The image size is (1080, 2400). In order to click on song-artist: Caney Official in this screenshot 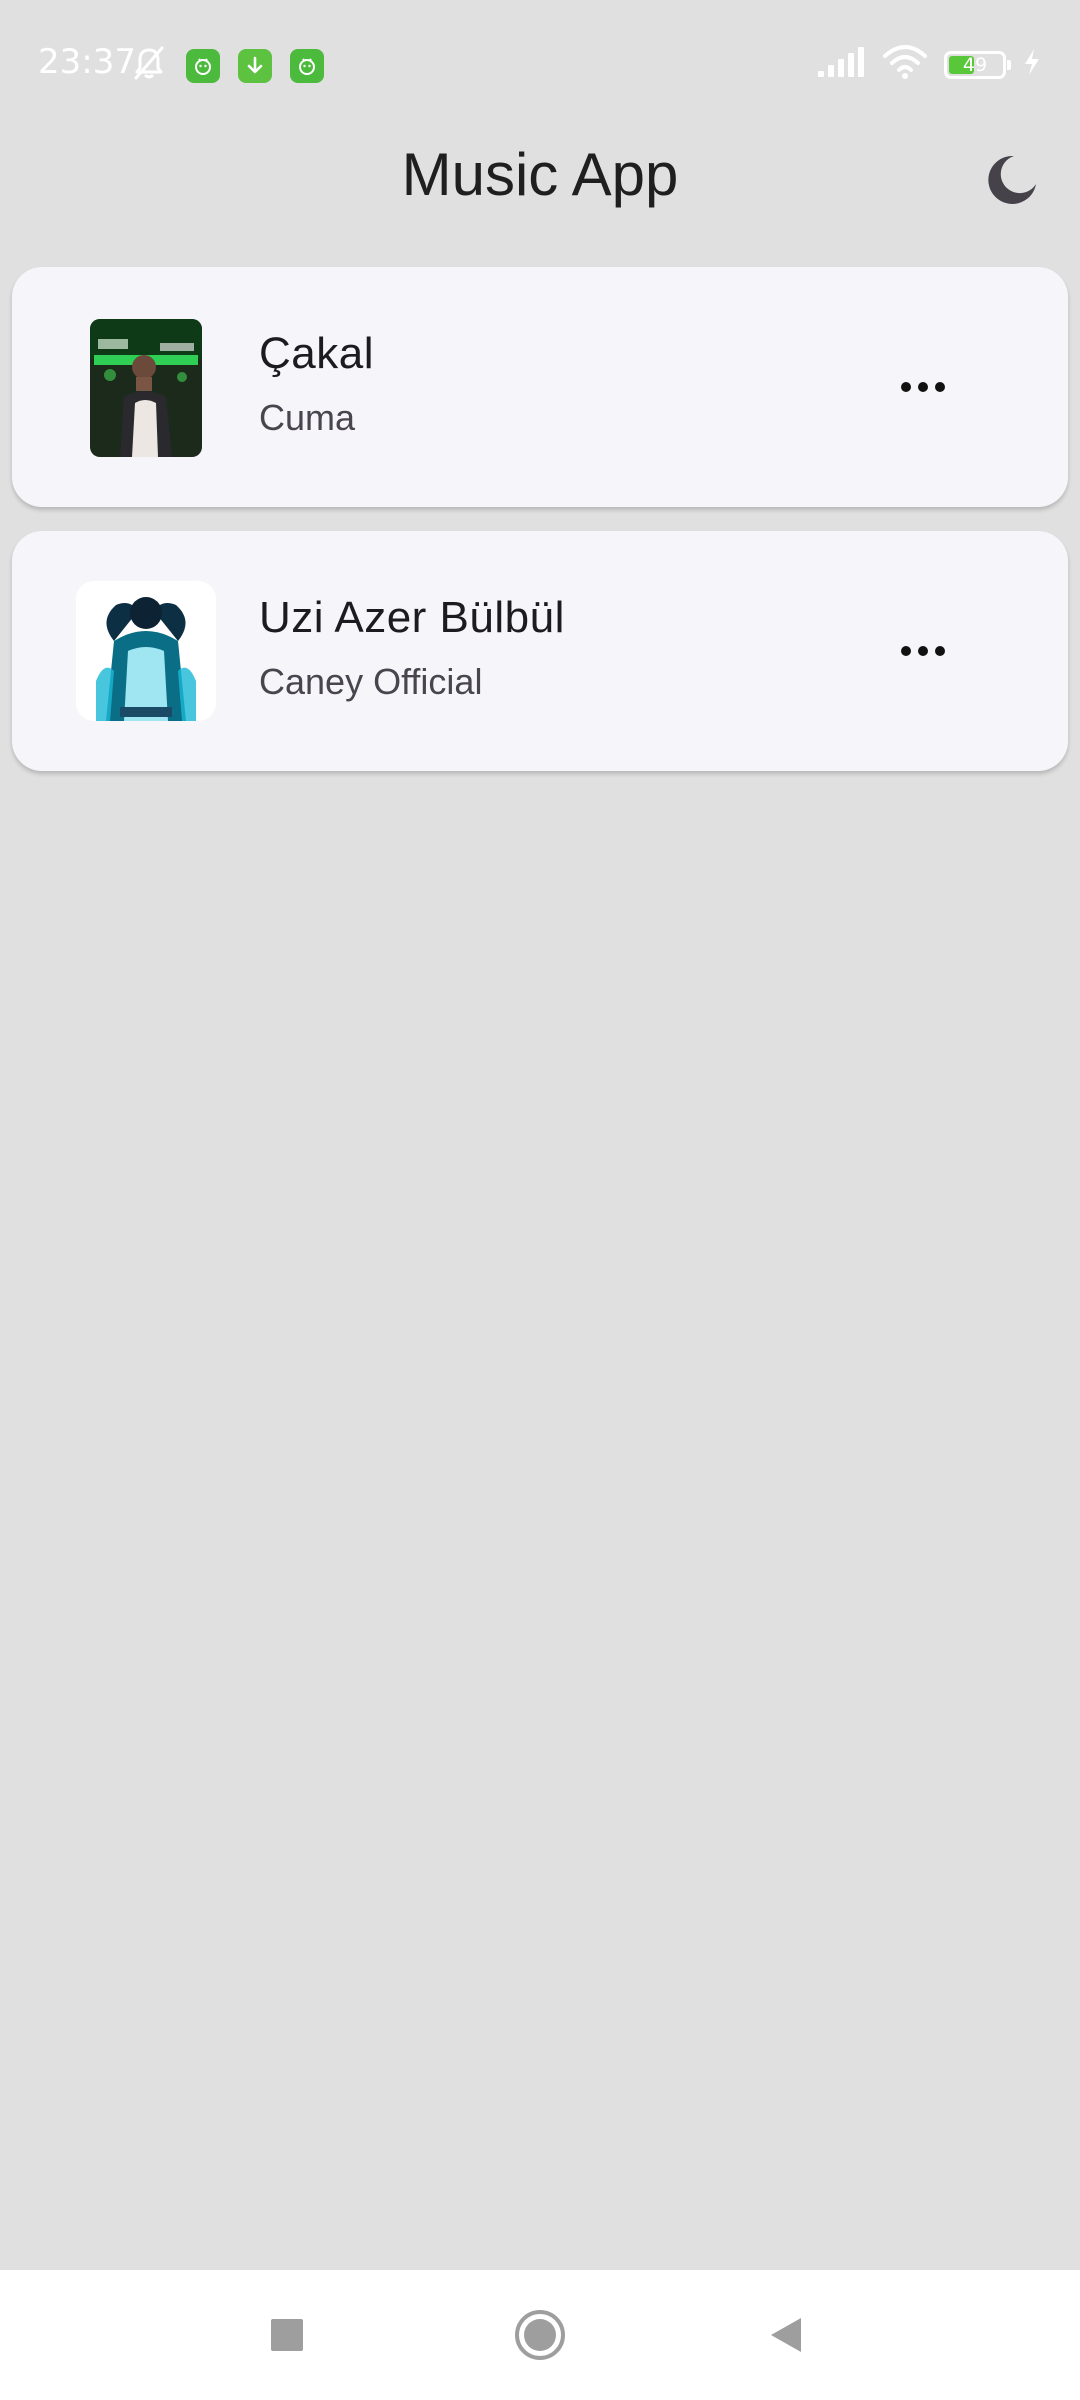, I will do `click(371, 681)`.